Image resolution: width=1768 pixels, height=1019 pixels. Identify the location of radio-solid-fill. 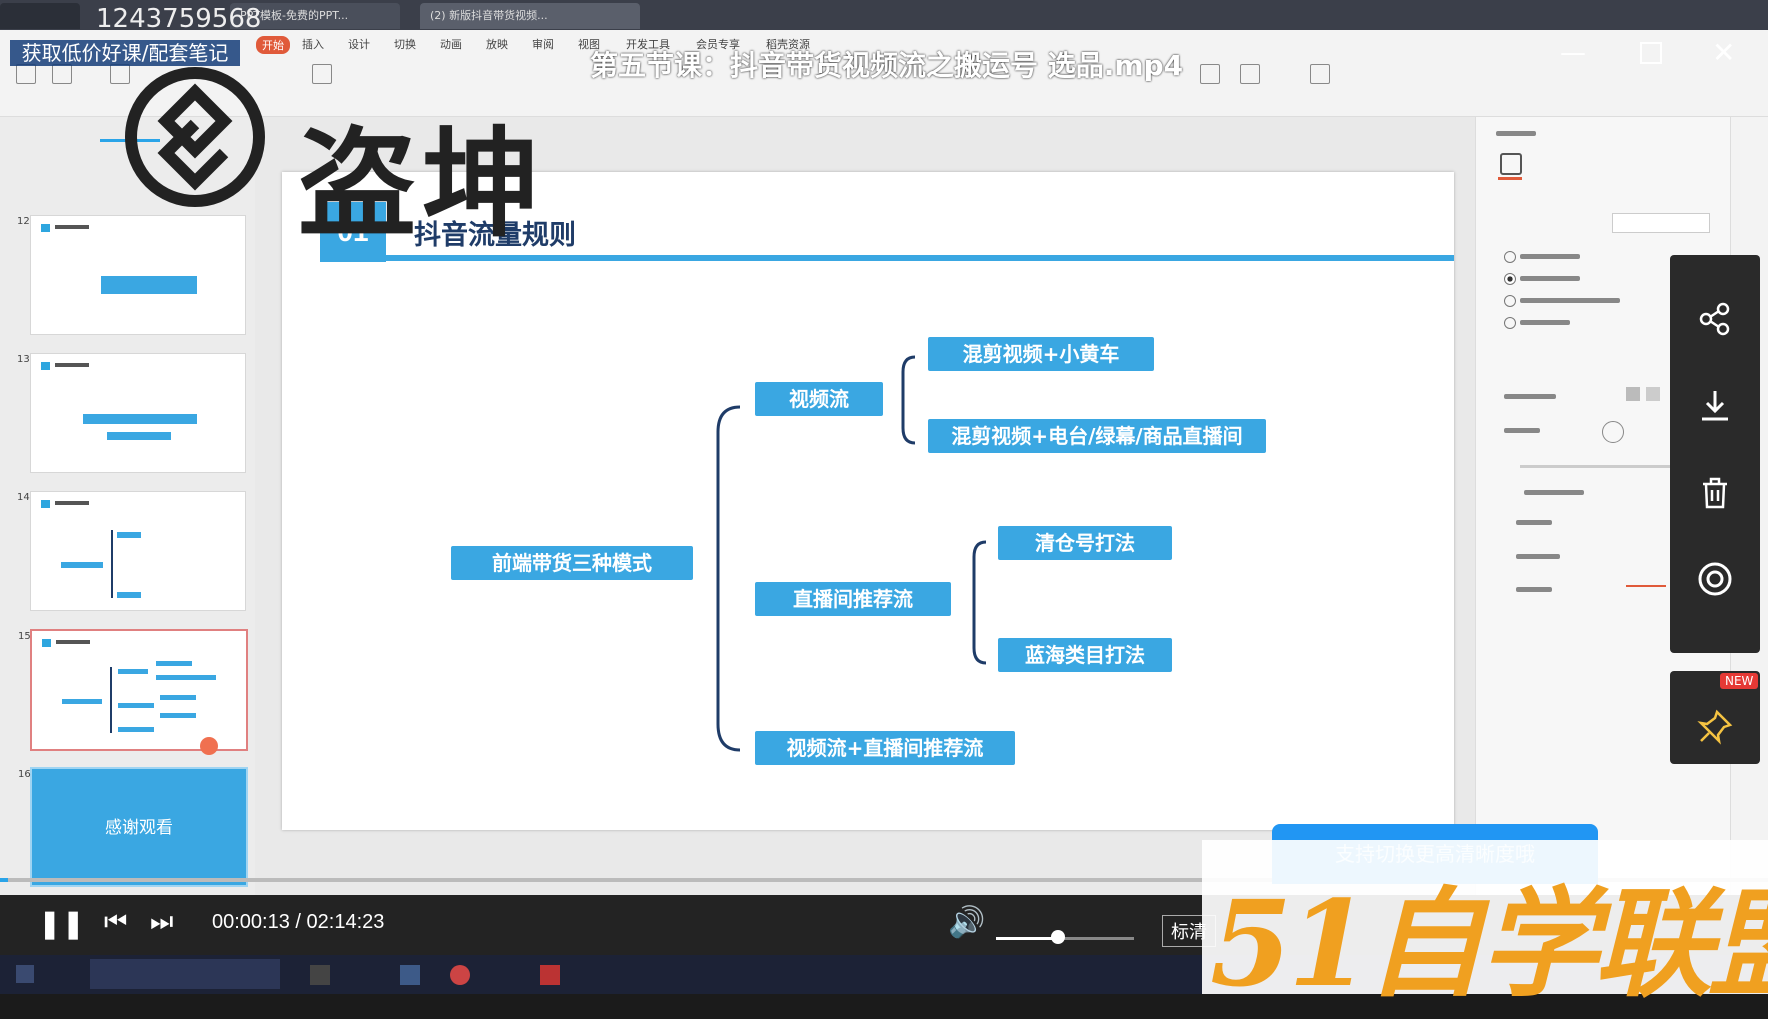
(1510, 279).